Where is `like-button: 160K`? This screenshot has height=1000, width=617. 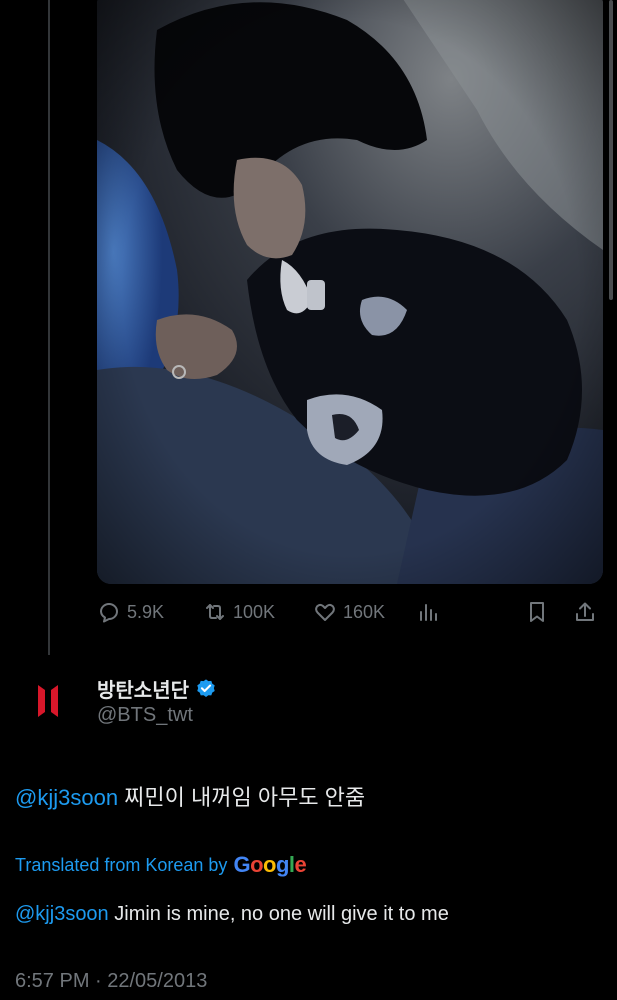
like-button: 160K is located at coordinates (349, 612).